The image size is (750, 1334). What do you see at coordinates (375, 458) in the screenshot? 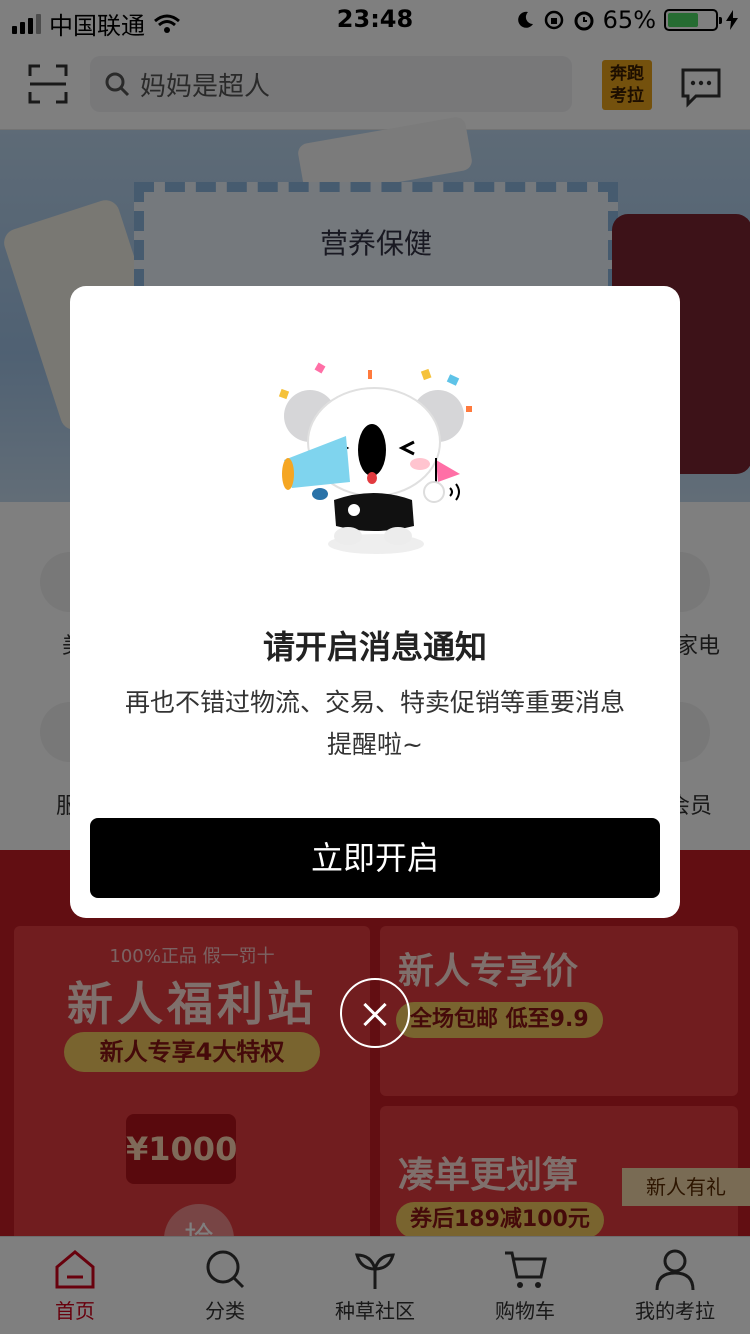
I see `koala-megaphone-illustration` at bounding box center [375, 458].